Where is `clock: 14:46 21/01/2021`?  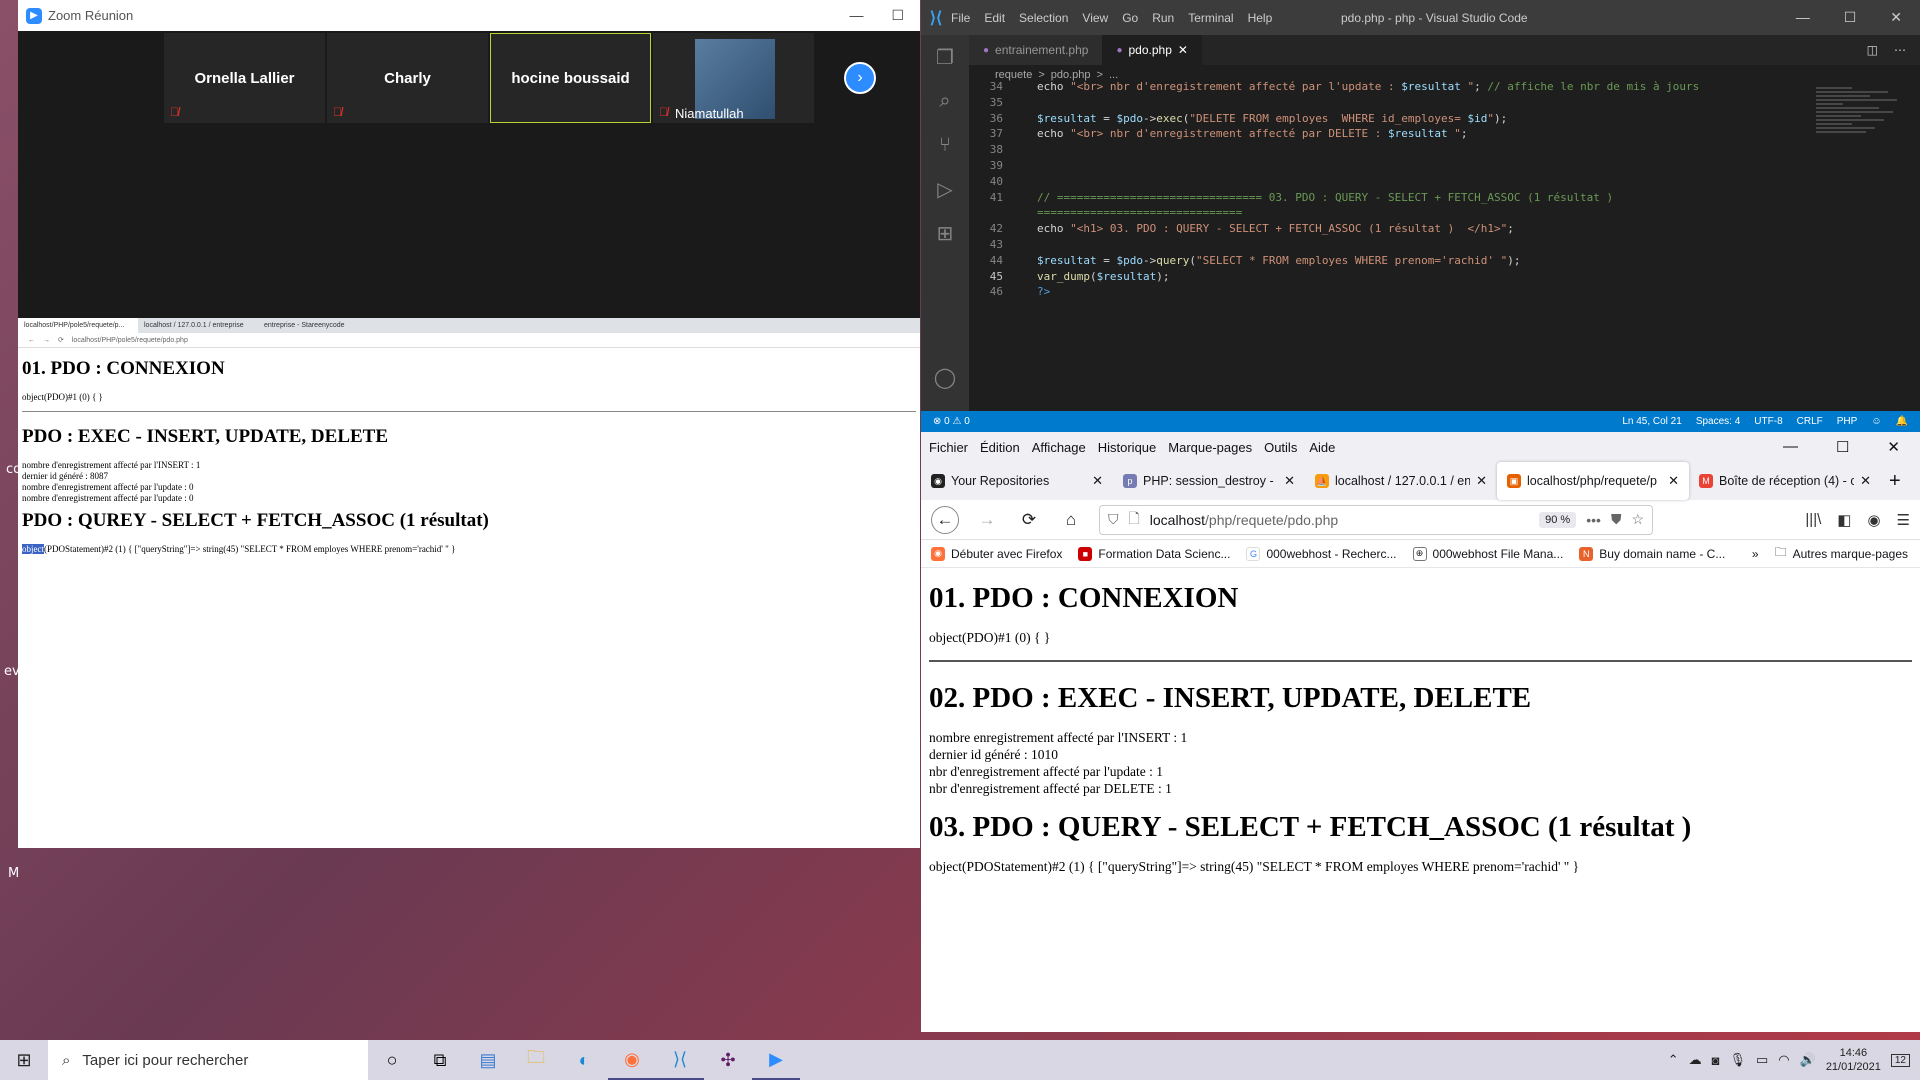
clock: 14:46 21/01/2021 is located at coordinates (1853, 1060).